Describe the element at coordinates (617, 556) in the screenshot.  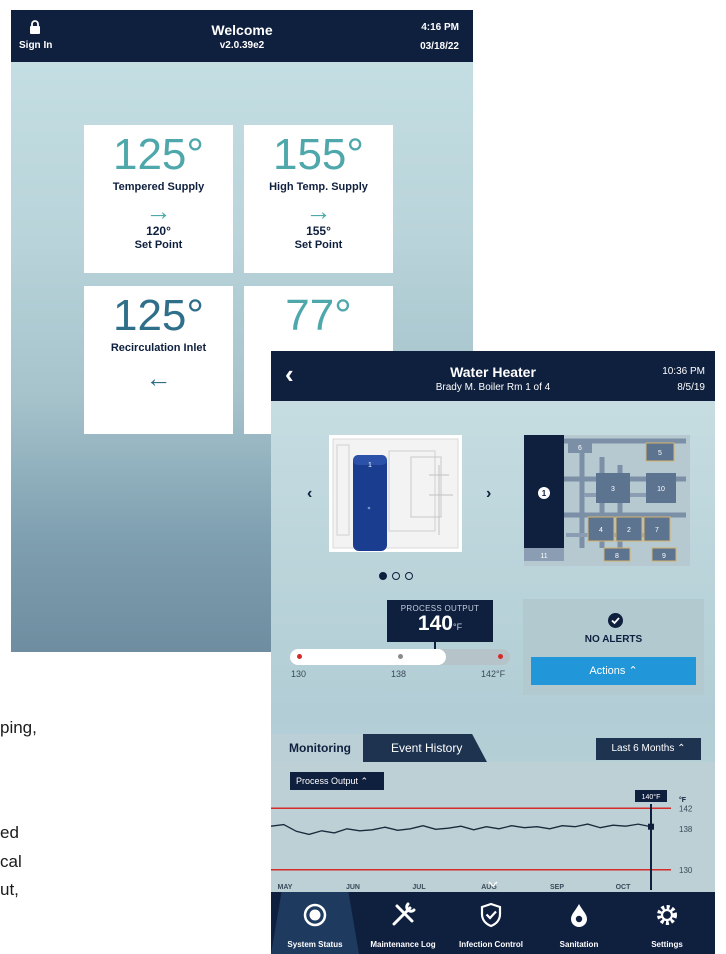
I see `plan-unit-label: 8` at that location.